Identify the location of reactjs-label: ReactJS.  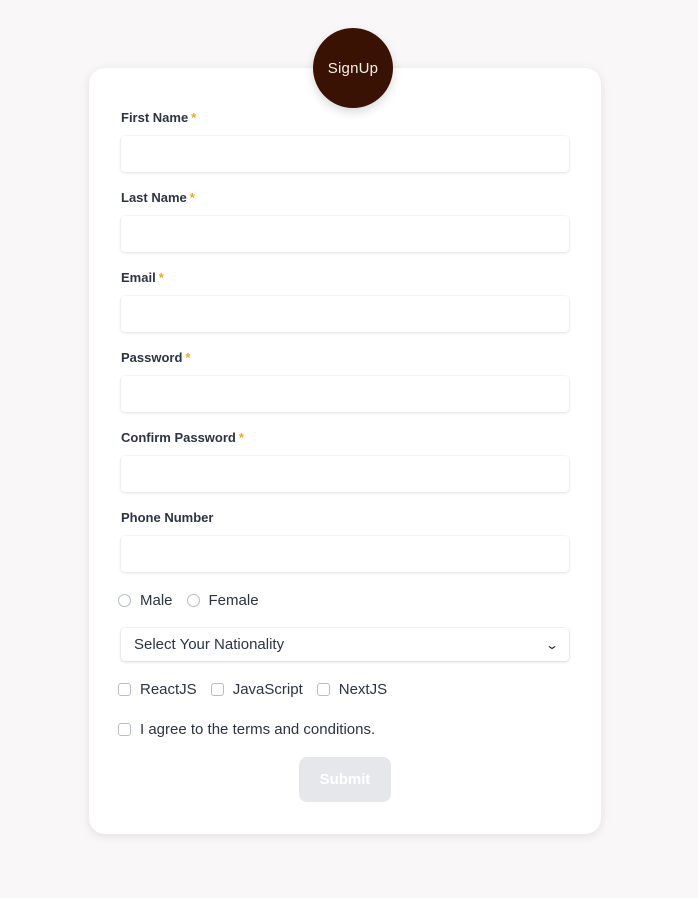
(168, 689).